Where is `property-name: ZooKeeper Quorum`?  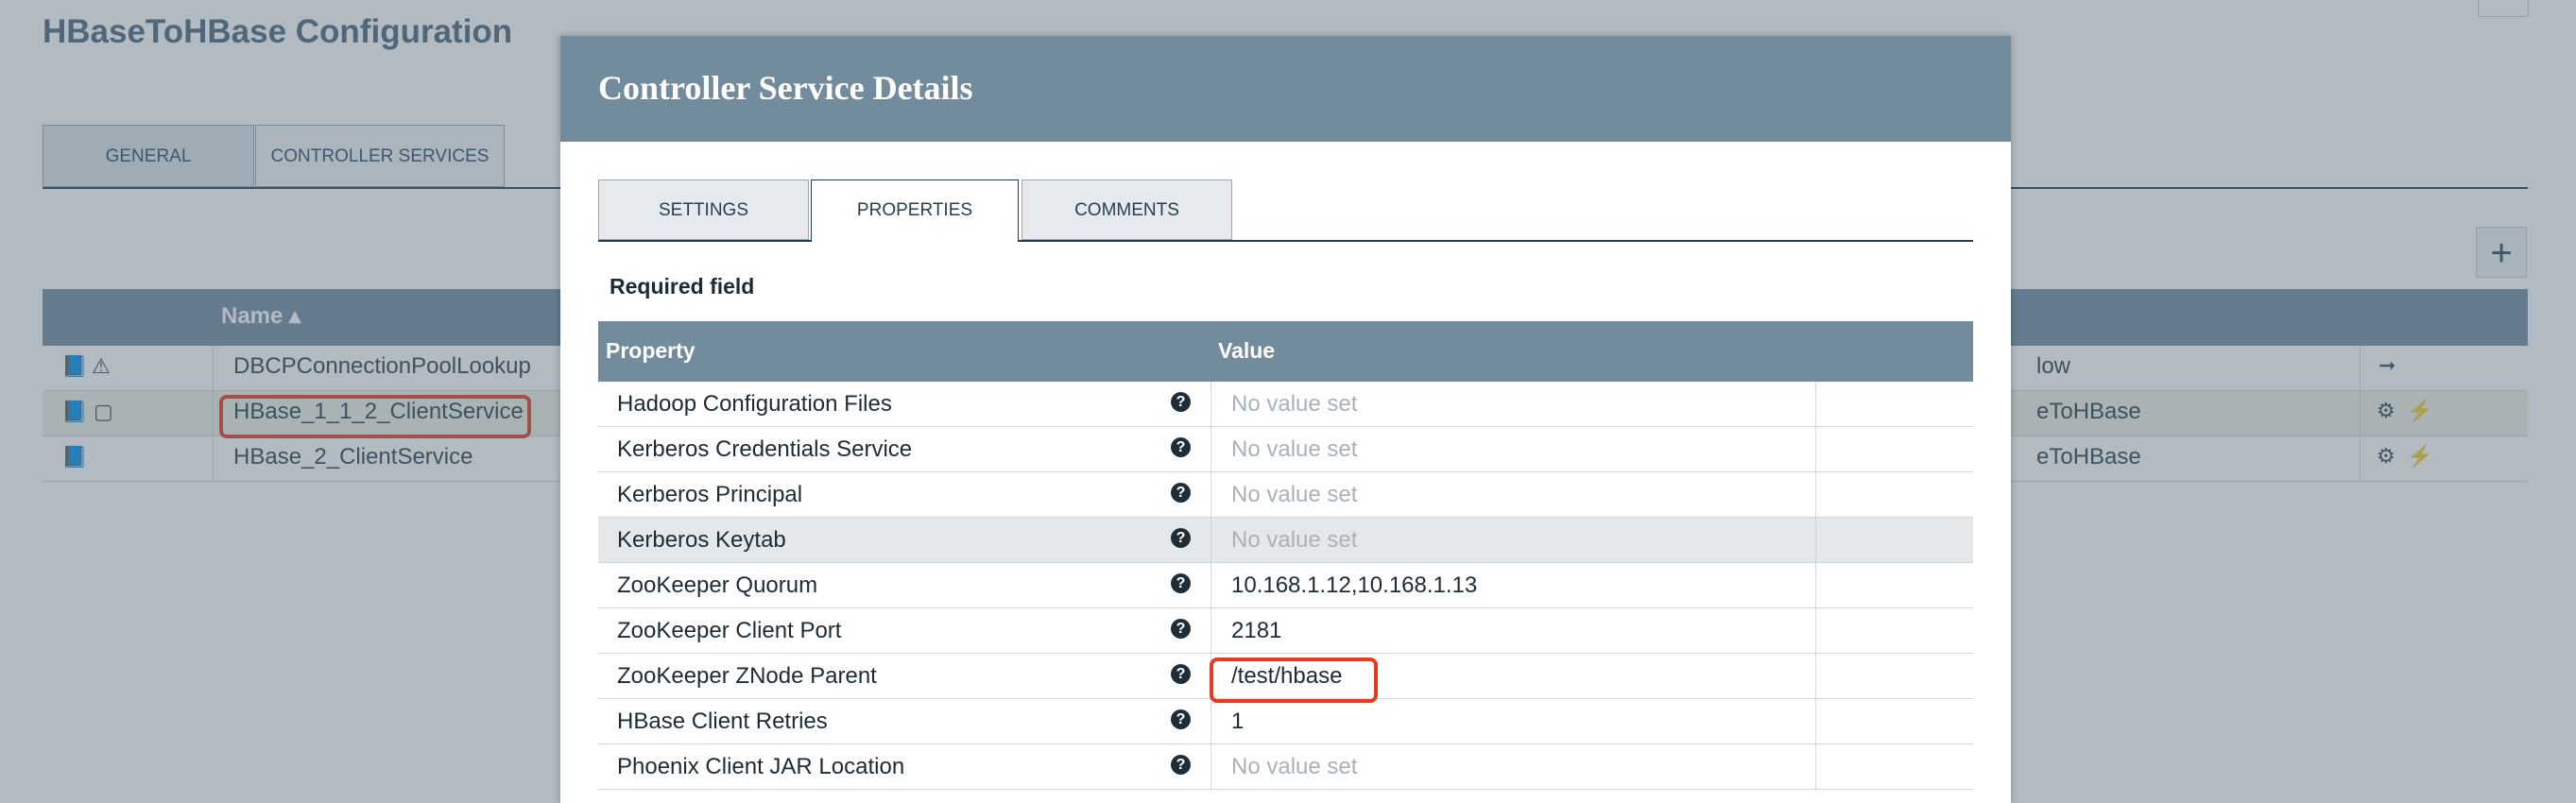 property-name: ZooKeeper Quorum is located at coordinates (717, 585).